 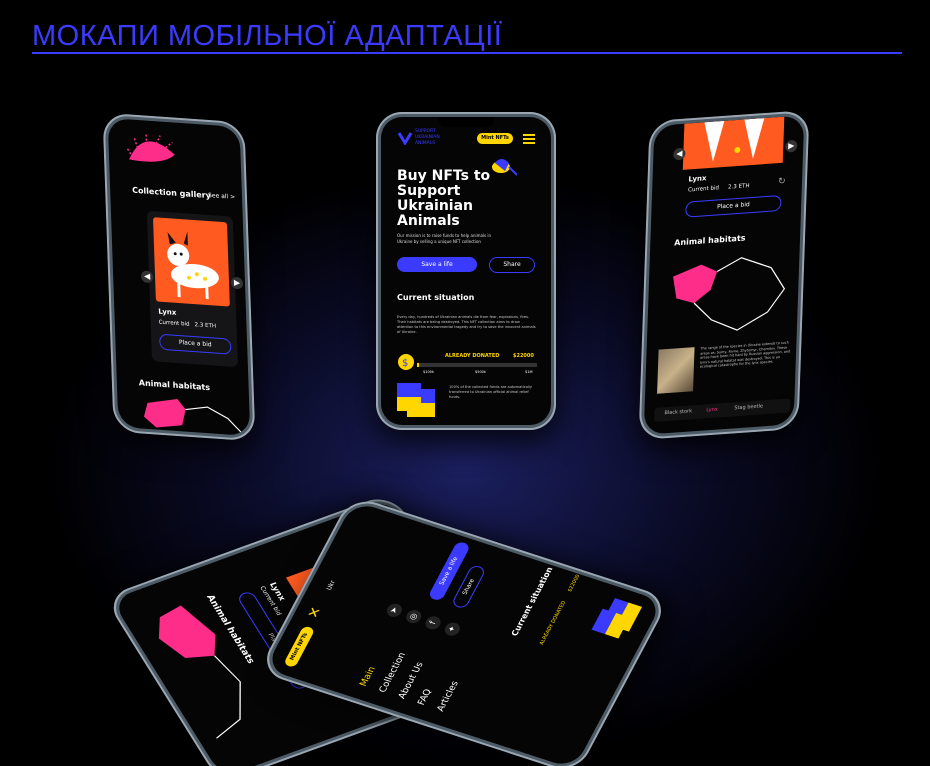 What do you see at coordinates (437, 264) in the screenshot?
I see `save-life-button: Save a life` at bounding box center [437, 264].